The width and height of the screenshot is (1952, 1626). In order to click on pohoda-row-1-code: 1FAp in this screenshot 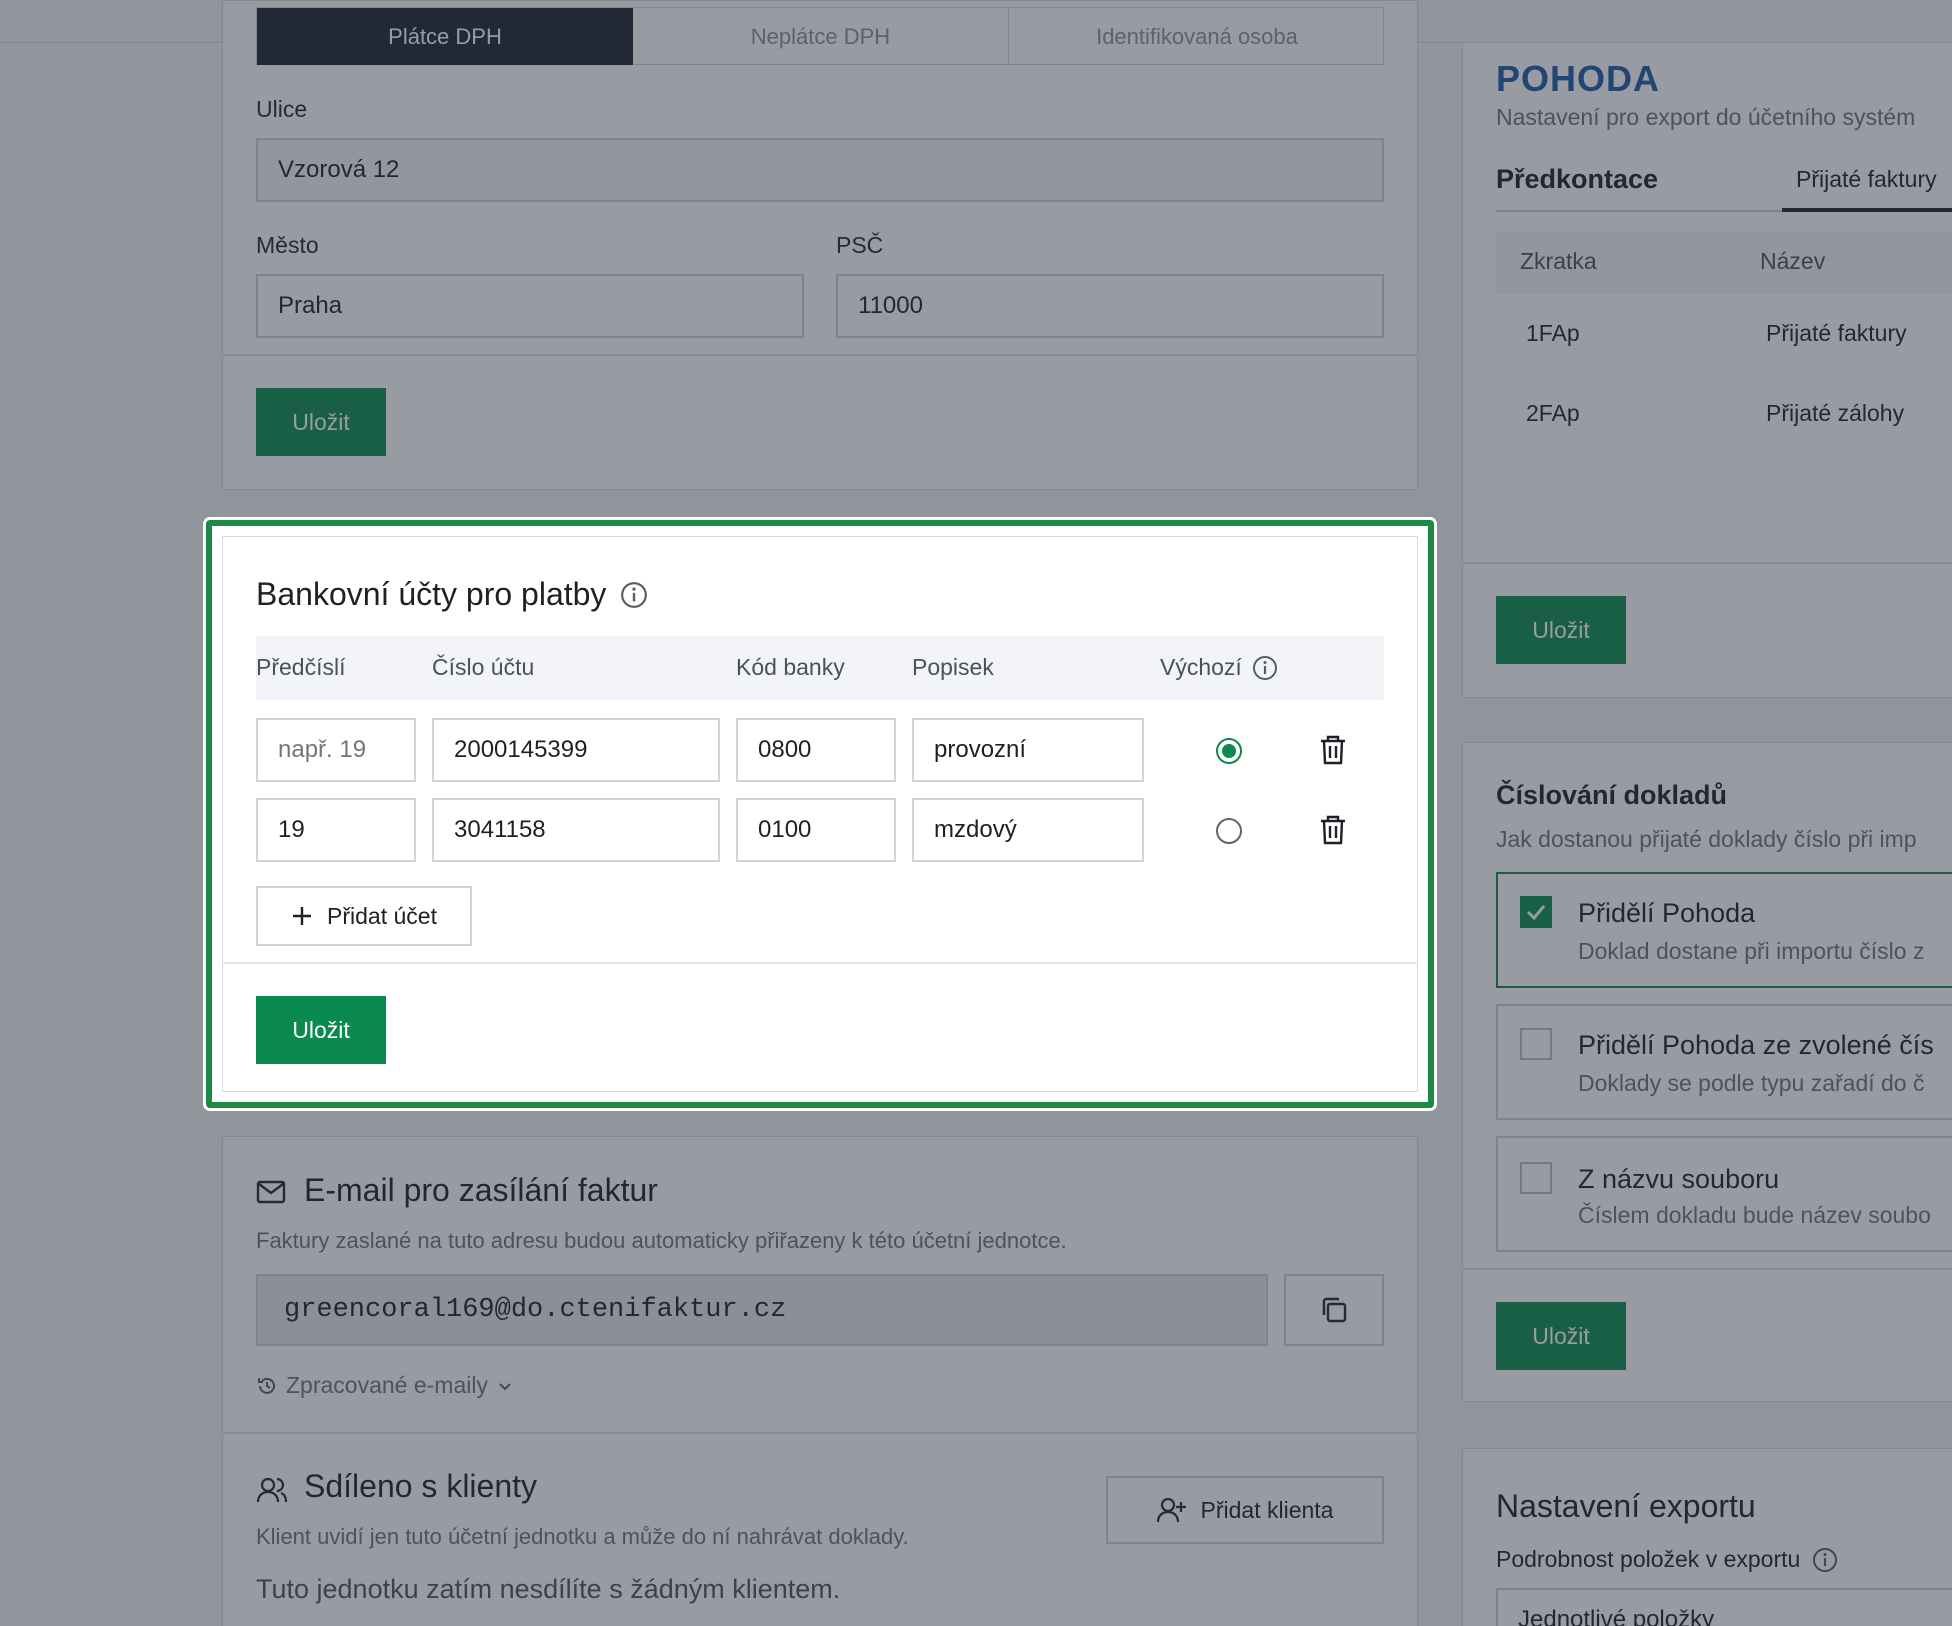, I will do `click(1553, 333)`.